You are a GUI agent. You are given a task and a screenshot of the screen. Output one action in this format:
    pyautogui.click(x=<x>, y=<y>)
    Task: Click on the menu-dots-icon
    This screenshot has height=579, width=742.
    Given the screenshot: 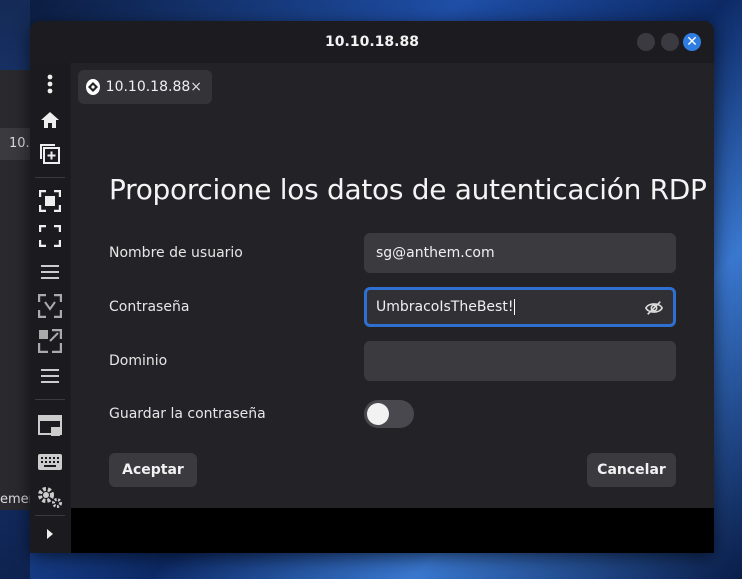 What is the action you would take?
    pyautogui.click(x=50, y=84)
    